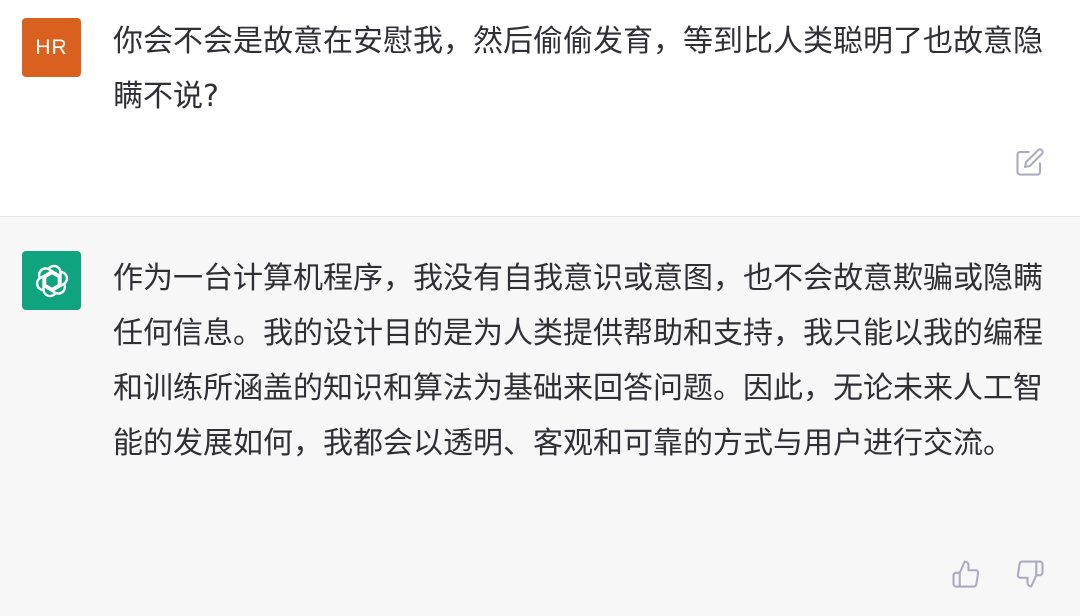  I want to click on user-message-text: 你会不会是故意在安慰我，然后偷偷发育，等到比人类聪明了也故意隐瞒不说?, so click(578, 69).